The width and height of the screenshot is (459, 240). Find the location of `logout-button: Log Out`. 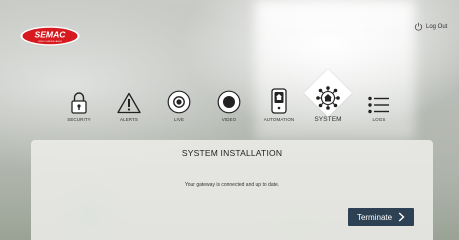

logout-button: Log Out is located at coordinates (430, 27).